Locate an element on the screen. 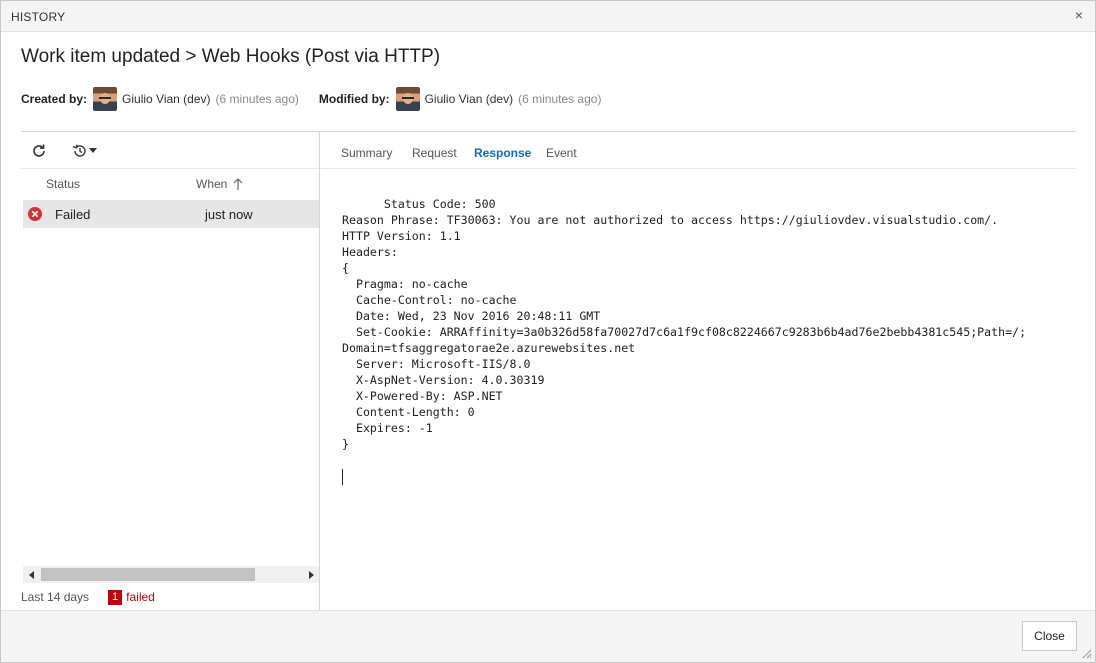 This screenshot has width=1096, height=663. created-by-label: Created by: is located at coordinates (54, 99).